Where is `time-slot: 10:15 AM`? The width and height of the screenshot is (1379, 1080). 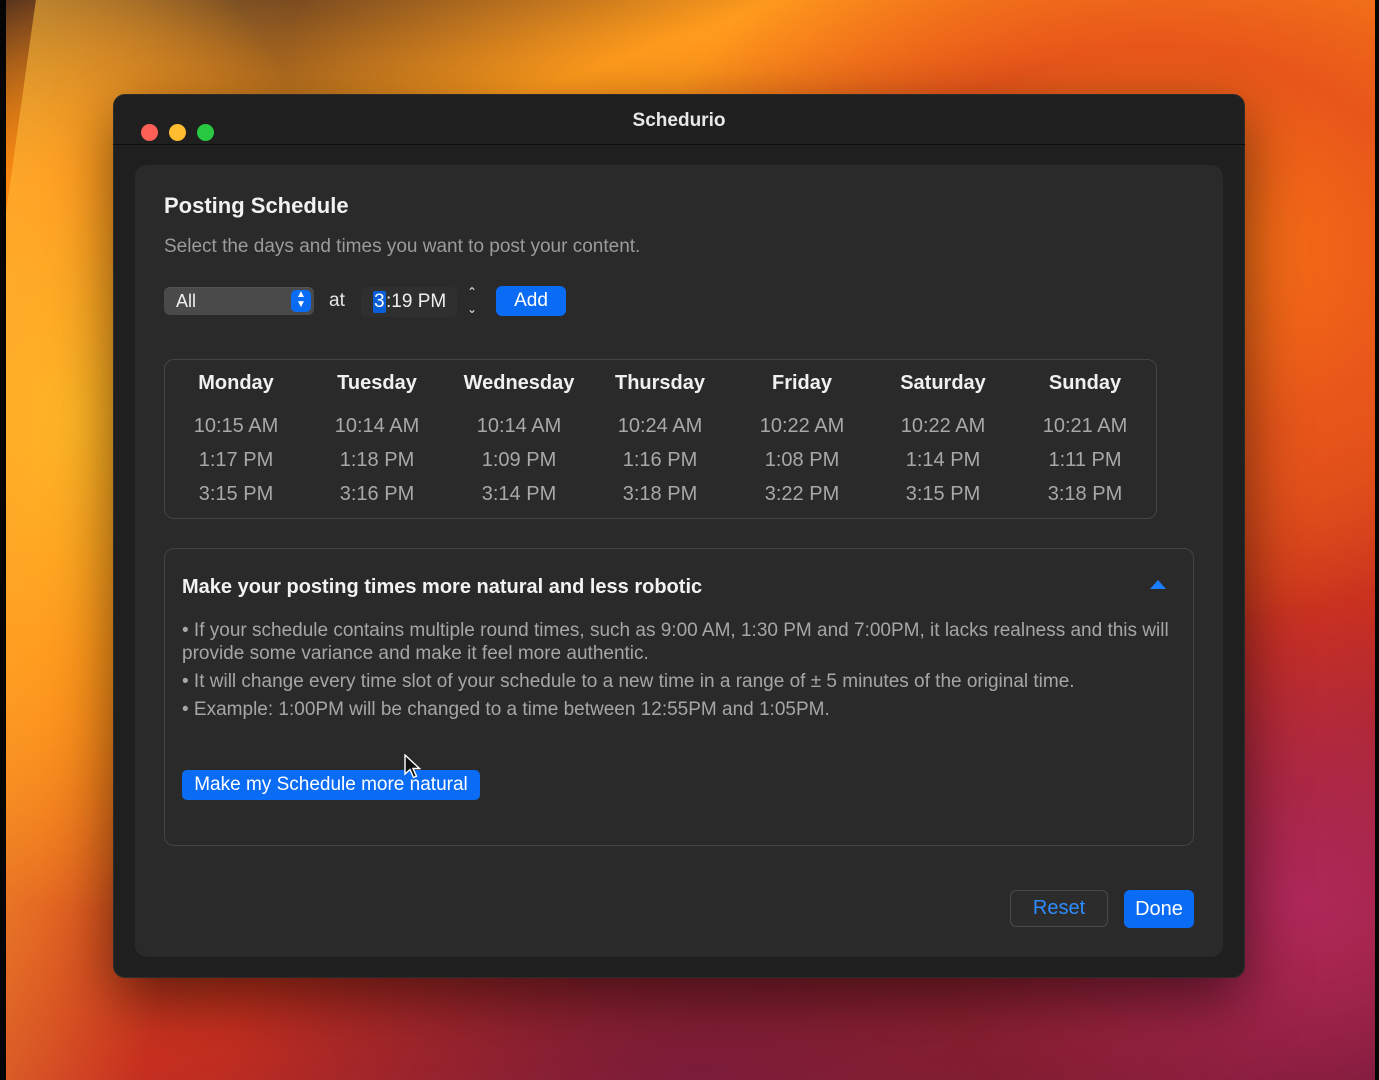 time-slot: 10:15 AM is located at coordinates (236, 426).